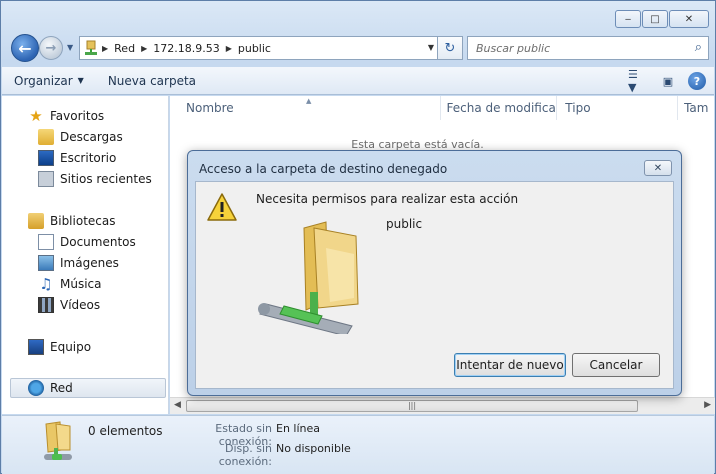 Image resolution: width=716 pixels, height=474 pixels. Describe the element at coordinates (186, 48) in the screenshot. I see `breadcrumb-host: 172.18.9.53` at that location.